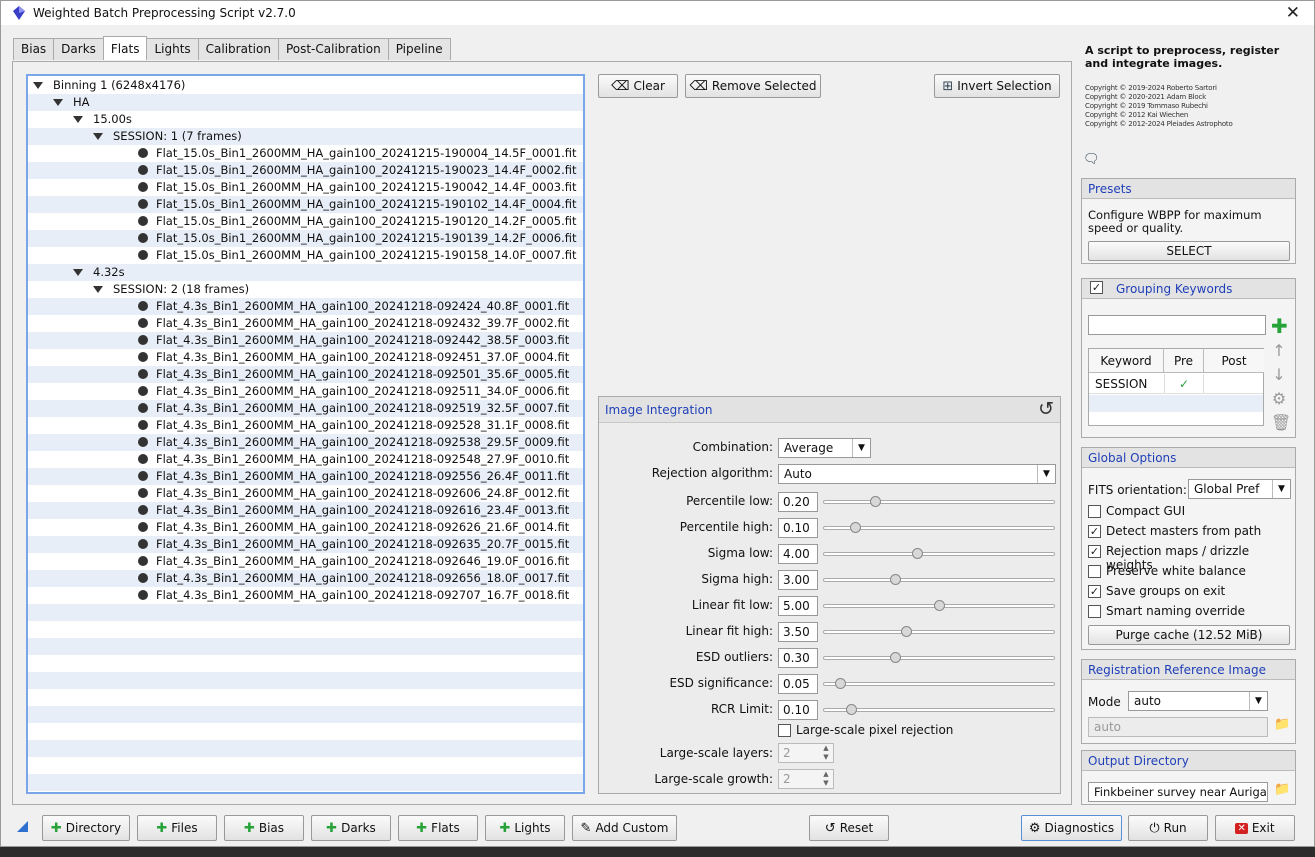  What do you see at coordinates (638, 86) in the screenshot?
I see `clear-button: ⌫ Clear` at bounding box center [638, 86].